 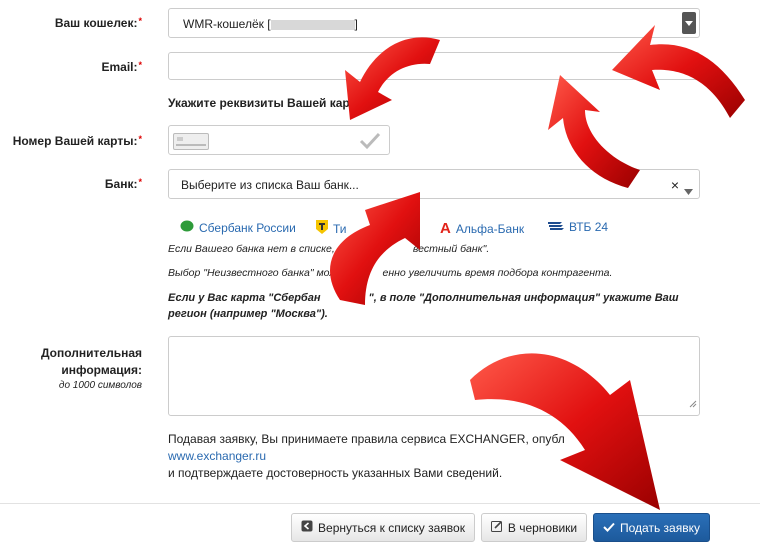 I want to click on back-to-list-button: Вернуться к списку заявок, so click(x=383, y=527).